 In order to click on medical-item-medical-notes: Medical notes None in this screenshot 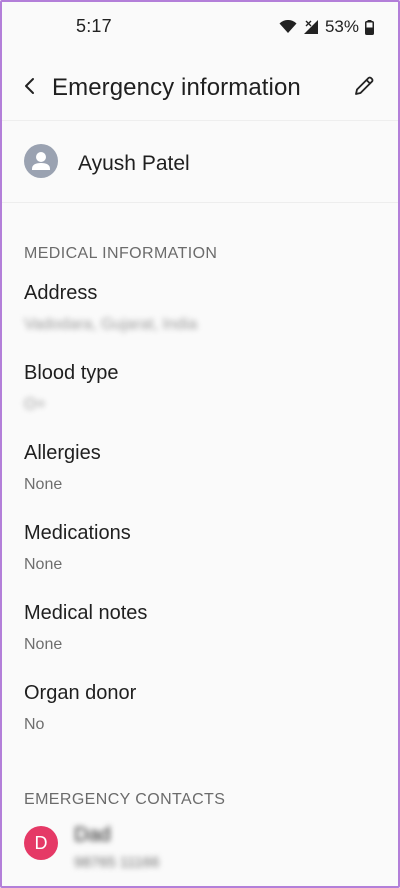, I will do `click(200, 638)`.